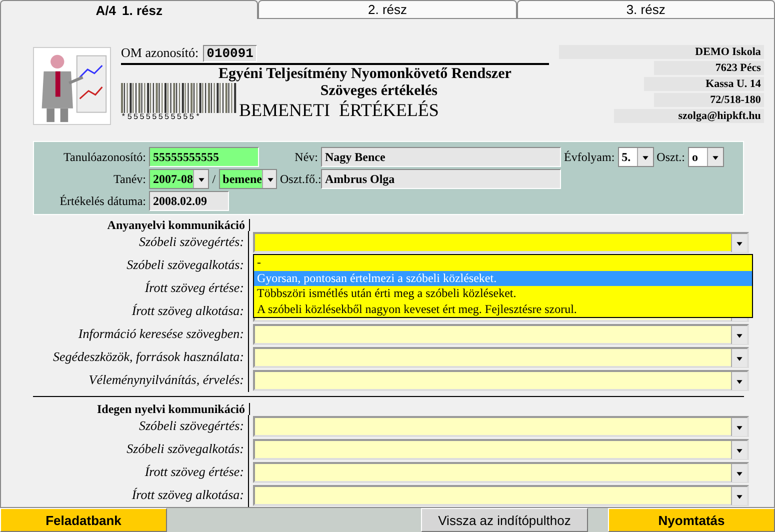 The height and width of the screenshot is (532, 775). I want to click on year-dropdown: 2007-08, so click(179, 179).